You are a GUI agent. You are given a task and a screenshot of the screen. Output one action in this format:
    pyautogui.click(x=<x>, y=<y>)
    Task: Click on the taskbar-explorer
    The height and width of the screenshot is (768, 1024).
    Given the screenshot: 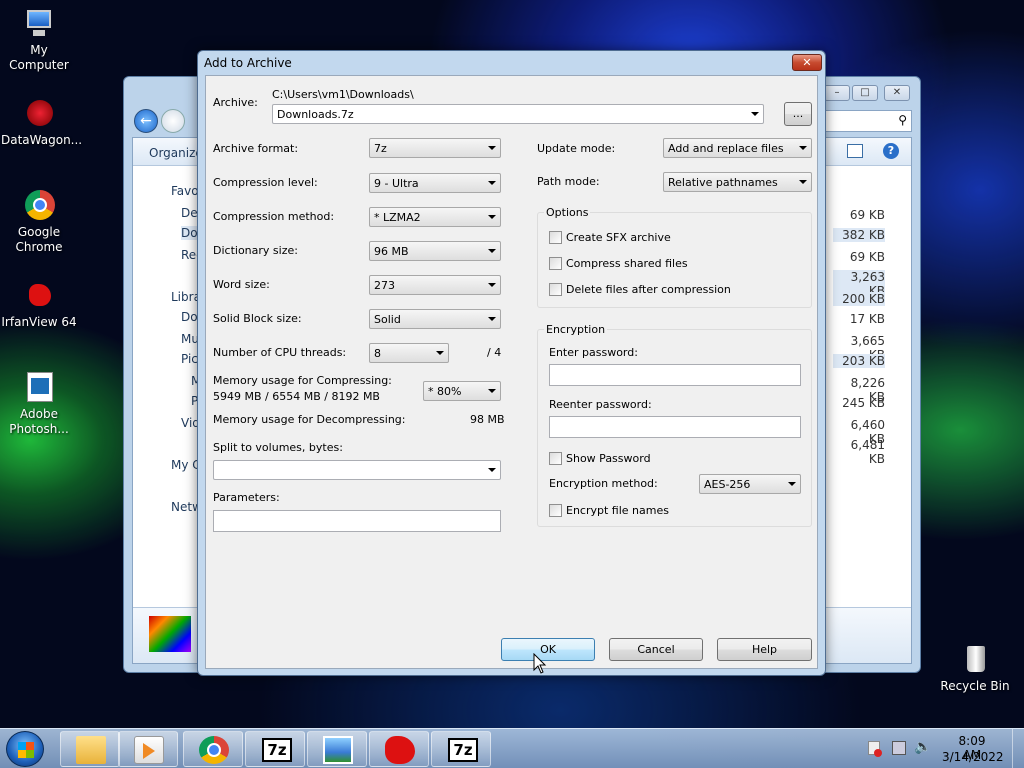 What is the action you would take?
    pyautogui.click(x=90, y=749)
    